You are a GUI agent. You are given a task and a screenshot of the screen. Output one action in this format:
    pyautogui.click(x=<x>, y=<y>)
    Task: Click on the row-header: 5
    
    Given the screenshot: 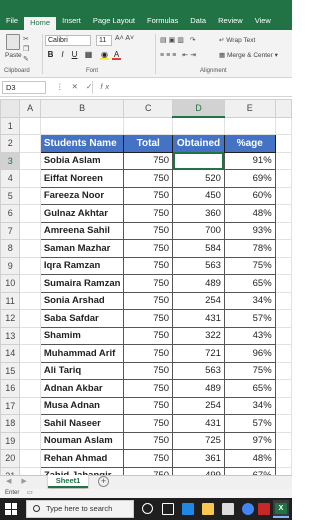 What is the action you would take?
    pyautogui.click(x=10, y=195)
    